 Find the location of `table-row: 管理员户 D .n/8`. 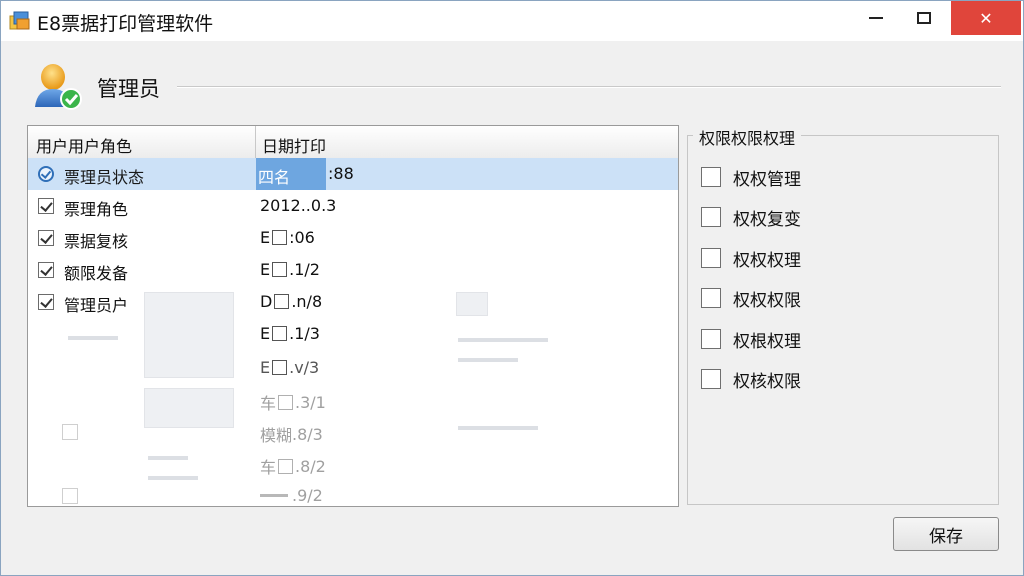

table-row: 管理员户 D .n/8 is located at coordinates (353, 302).